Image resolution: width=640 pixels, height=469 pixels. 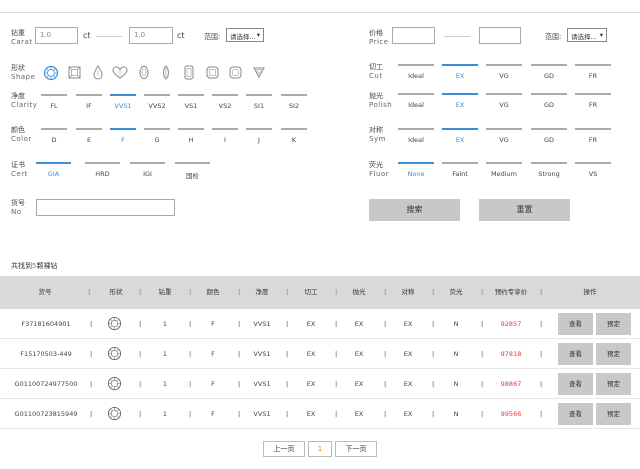 What do you see at coordinates (191, 136) in the screenshot?
I see `color-option-h: H` at bounding box center [191, 136].